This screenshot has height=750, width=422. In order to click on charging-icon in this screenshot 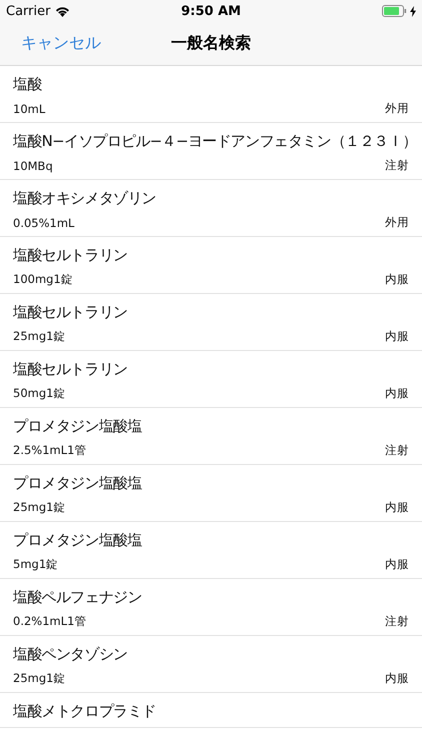, I will do `click(413, 11)`.